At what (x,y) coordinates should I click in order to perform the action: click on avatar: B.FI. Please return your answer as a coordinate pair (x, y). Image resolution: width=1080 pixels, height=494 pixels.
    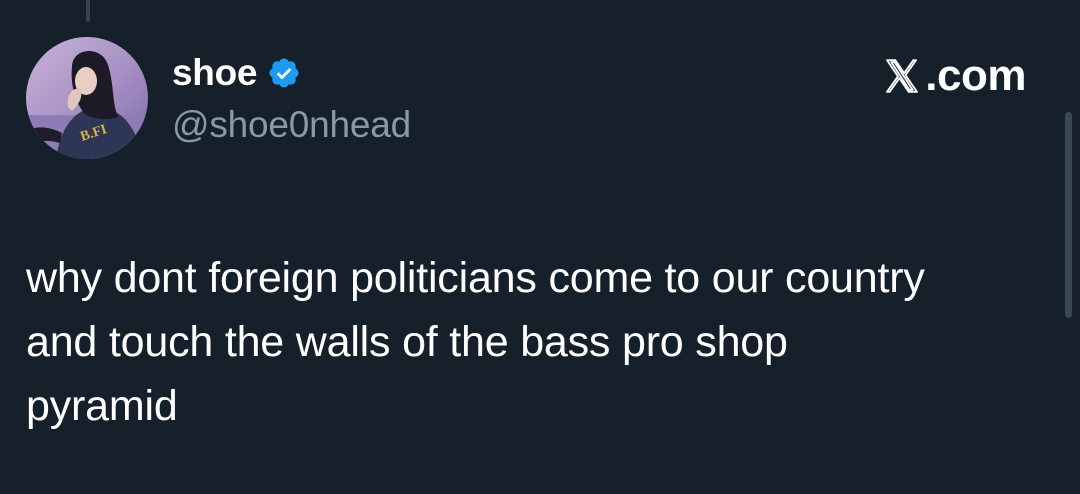
    Looking at the image, I should click on (87, 98).